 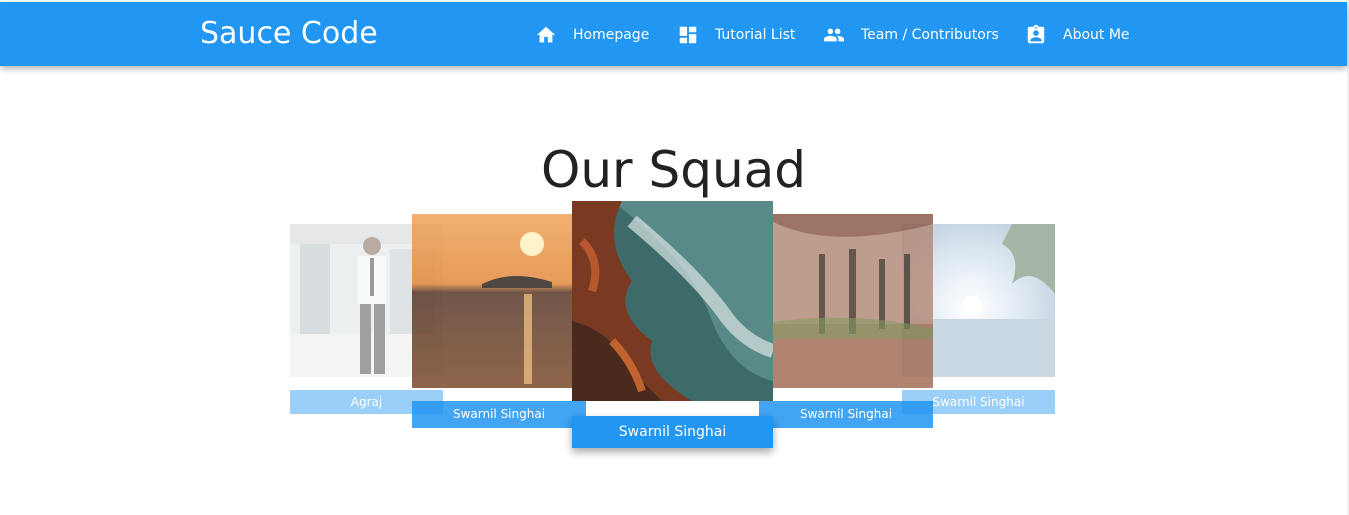 What do you see at coordinates (611, 35) in the screenshot?
I see `nav-item-label: Homepage` at bounding box center [611, 35].